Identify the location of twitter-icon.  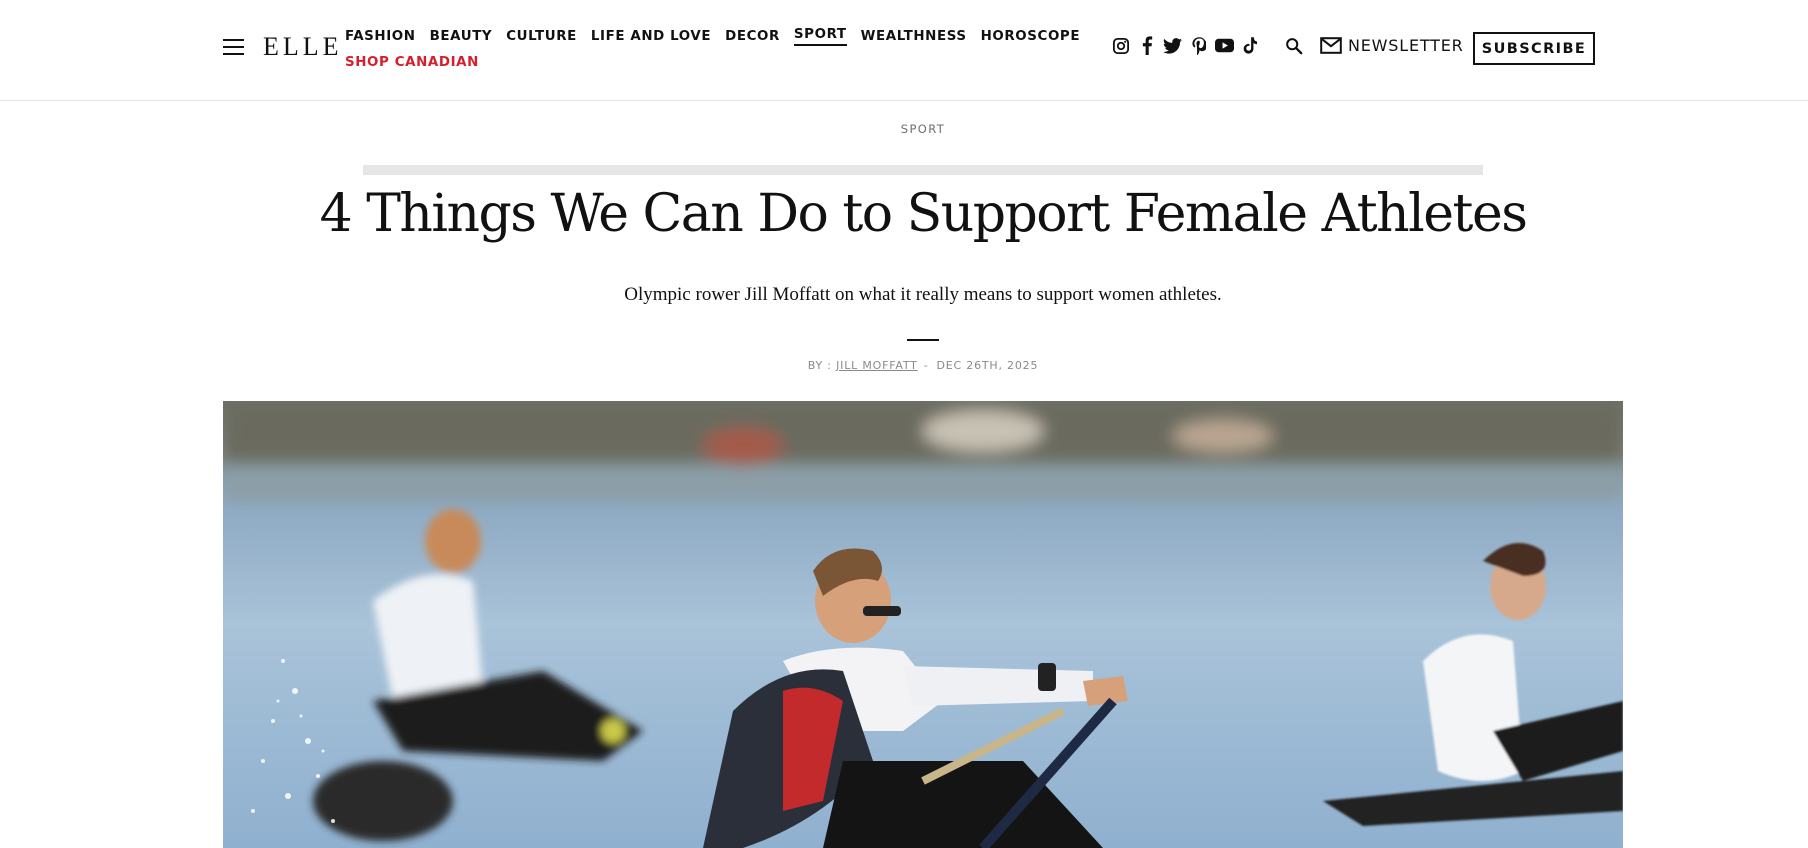
(1172, 45).